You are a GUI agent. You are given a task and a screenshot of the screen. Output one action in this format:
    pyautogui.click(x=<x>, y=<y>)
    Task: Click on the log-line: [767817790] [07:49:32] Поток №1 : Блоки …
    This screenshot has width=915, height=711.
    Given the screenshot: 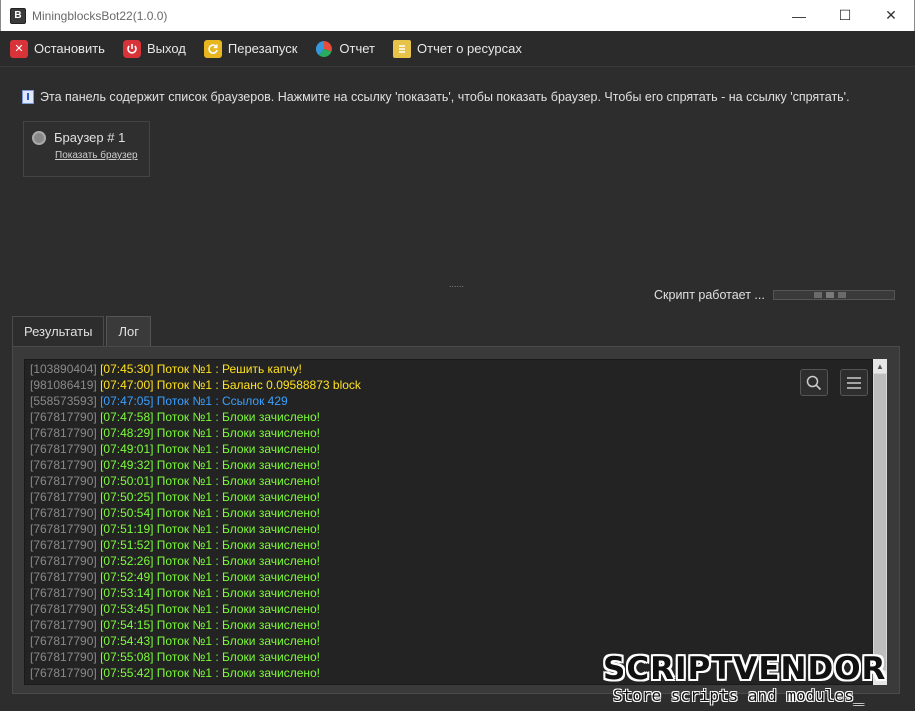 What is the action you would take?
    pyautogui.click(x=451, y=465)
    